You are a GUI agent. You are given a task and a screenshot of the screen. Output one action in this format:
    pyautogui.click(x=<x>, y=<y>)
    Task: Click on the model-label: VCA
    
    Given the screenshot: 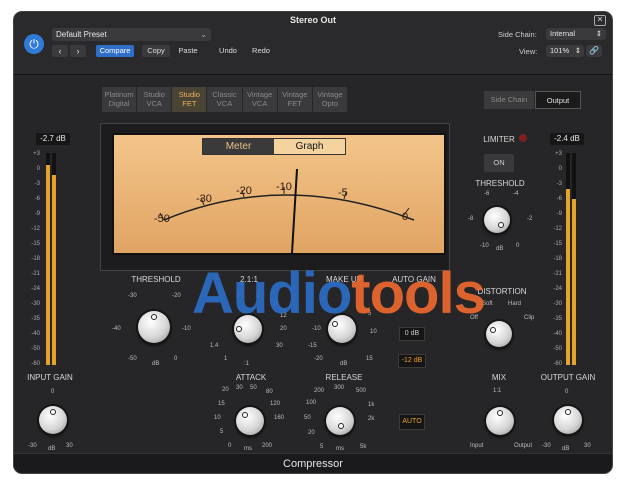 What is the action you would take?
    pyautogui.click(x=224, y=103)
    